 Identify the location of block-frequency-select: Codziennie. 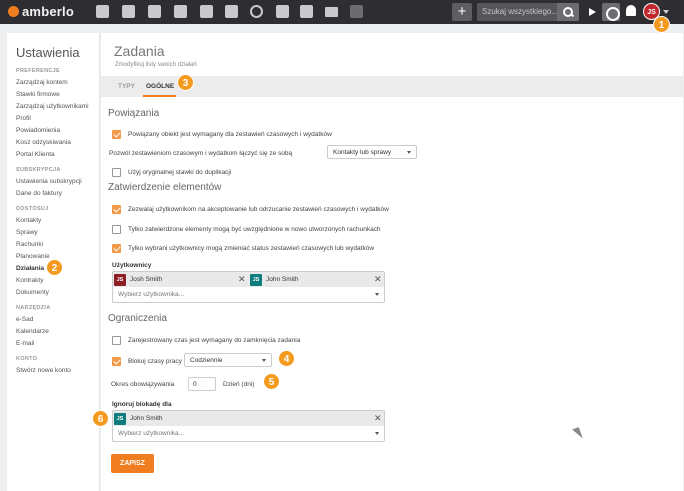
(228, 360).